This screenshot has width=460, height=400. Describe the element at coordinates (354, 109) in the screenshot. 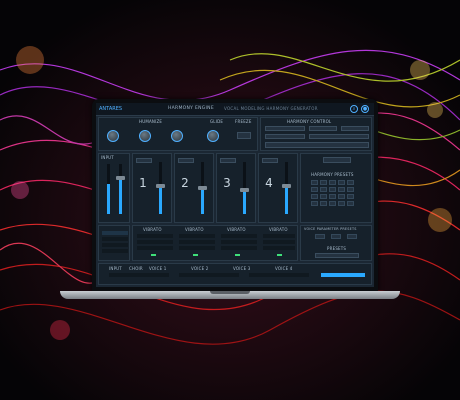

I see `search-icon: ⌕` at that location.